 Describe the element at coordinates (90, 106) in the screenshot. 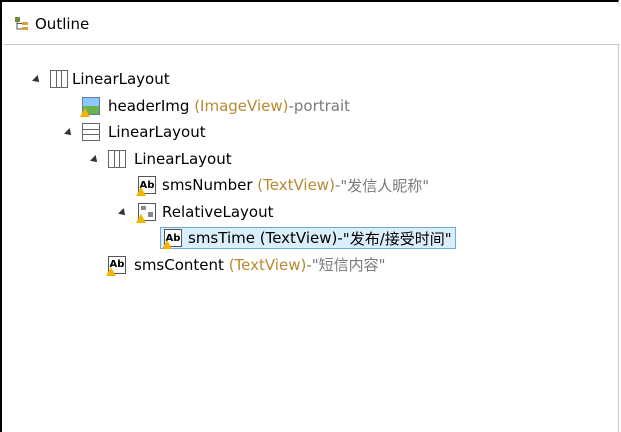

I see `image-view-icon` at that location.